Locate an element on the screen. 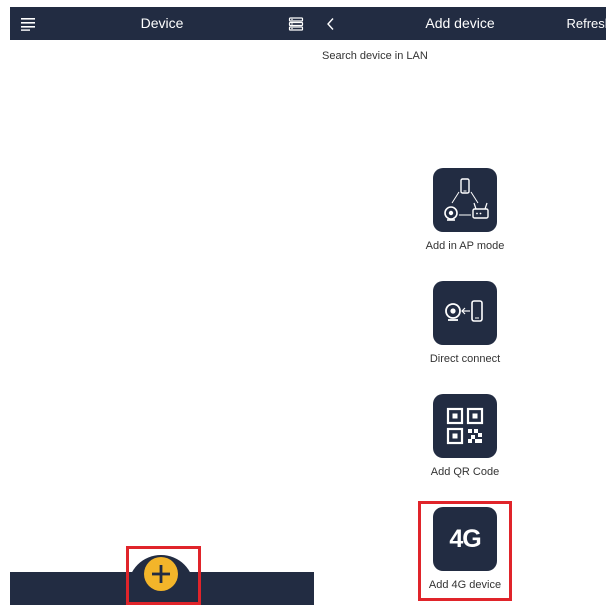 Image resolution: width=606 pixels, height=605 pixels. search-device-label: Search device in LAN is located at coordinates (375, 56).